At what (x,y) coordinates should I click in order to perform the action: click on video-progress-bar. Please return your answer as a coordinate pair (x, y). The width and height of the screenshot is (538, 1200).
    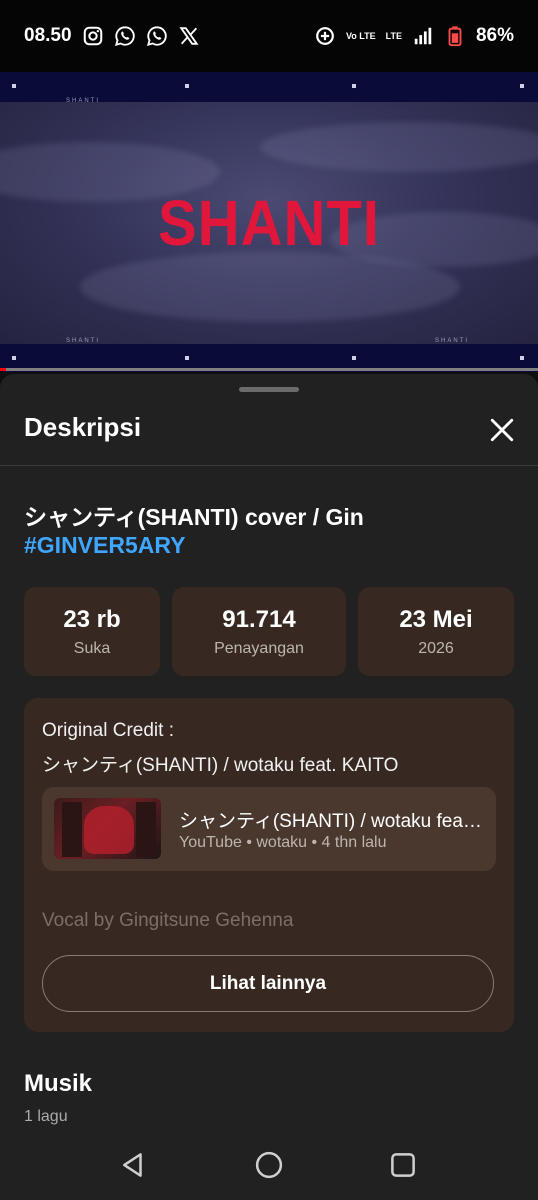
    Looking at the image, I should click on (269, 369).